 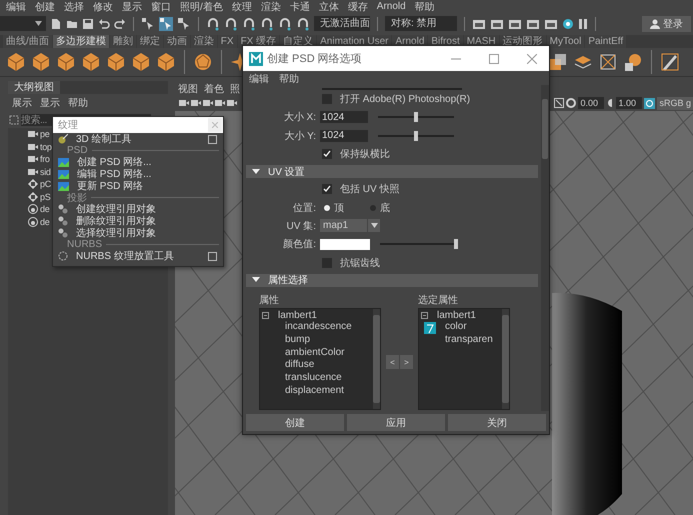 I want to click on pen-icon, so click(x=670, y=62).